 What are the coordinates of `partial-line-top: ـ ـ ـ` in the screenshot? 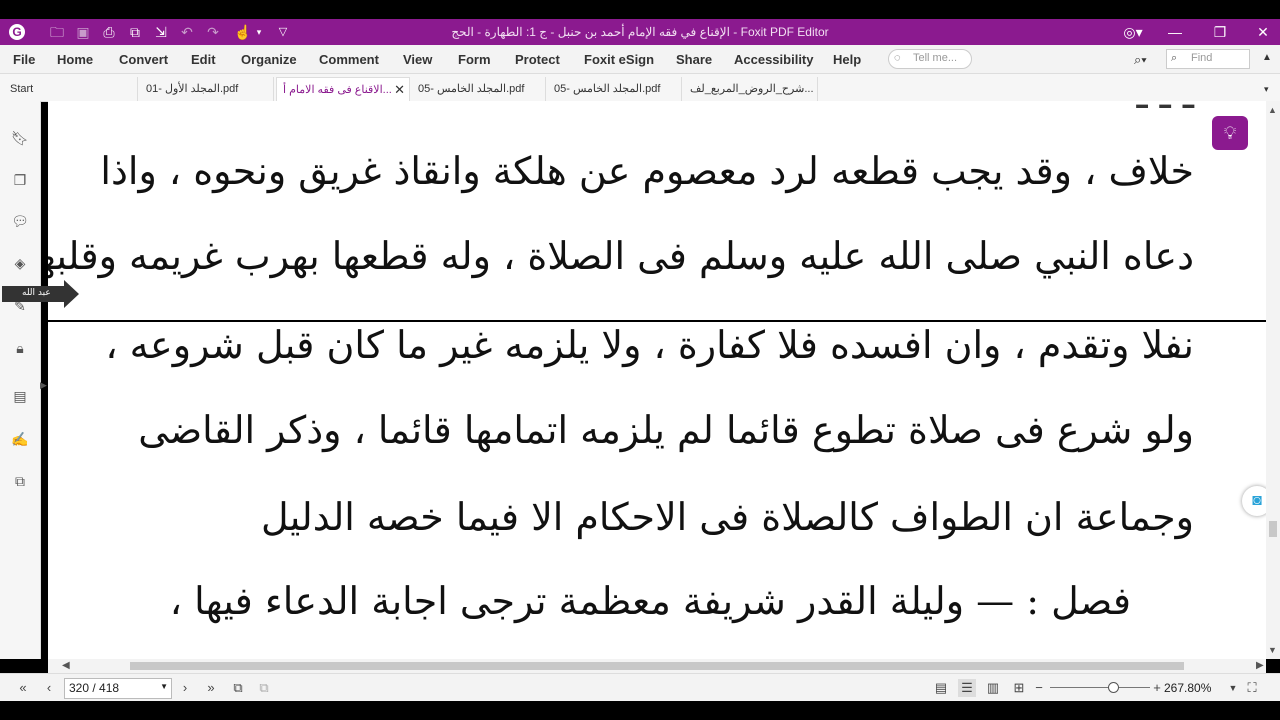 It's located at (1165, 109).